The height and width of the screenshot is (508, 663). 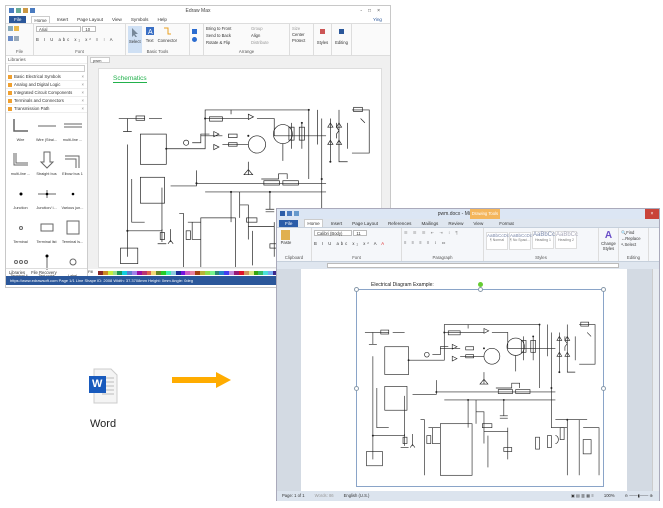 I want to click on select-button: ↖Select, so click(x=633, y=245).